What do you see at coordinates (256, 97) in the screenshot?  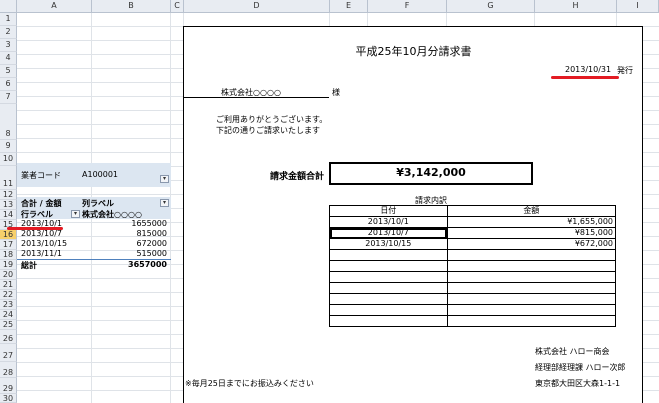 I see `customer-underline` at bounding box center [256, 97].